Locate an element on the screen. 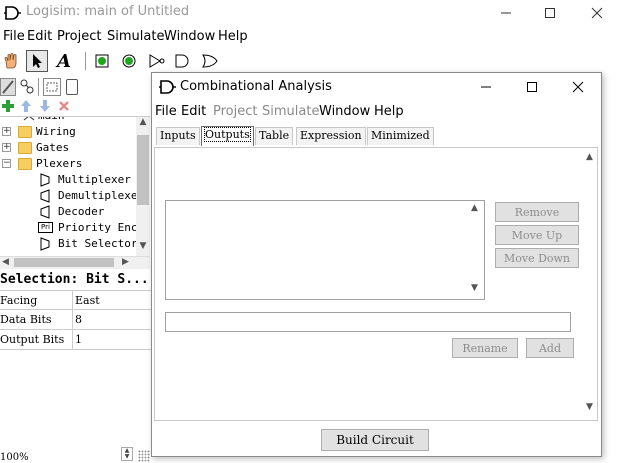 The width and height of the screenshot is (617, 463). attribute-divider is located at coordinates (72, 340).